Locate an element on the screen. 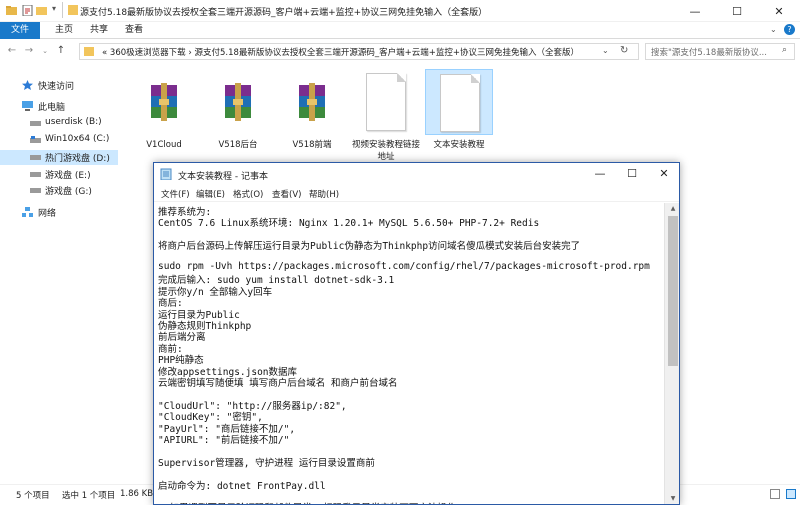 The height and width of the screenshot is (505, 800). selection-size: 1.86 KB is located at coordinates (137, 494).